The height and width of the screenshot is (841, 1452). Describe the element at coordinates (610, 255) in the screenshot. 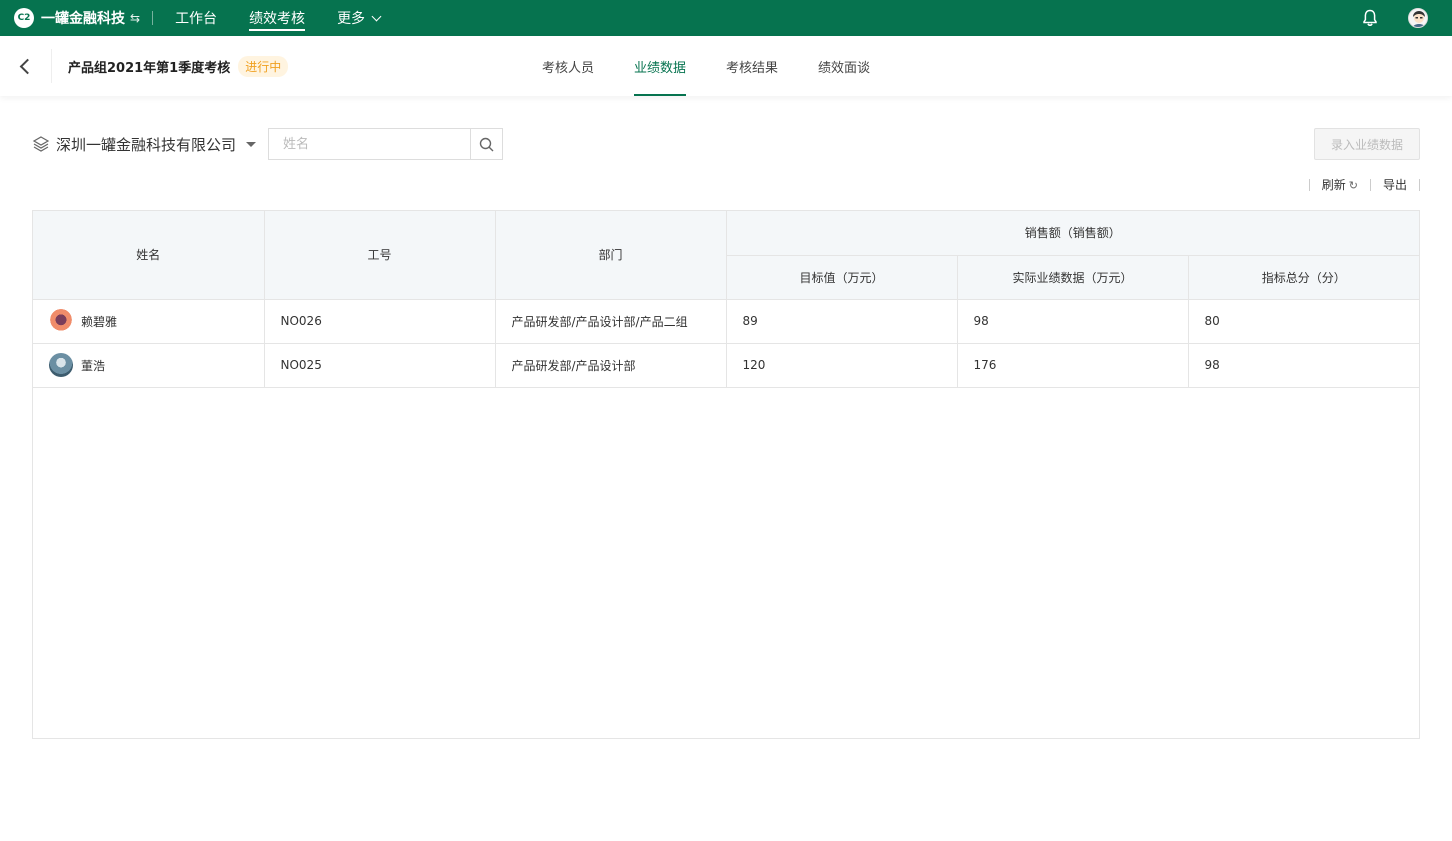

I see `header-dept: 部门` at that location.